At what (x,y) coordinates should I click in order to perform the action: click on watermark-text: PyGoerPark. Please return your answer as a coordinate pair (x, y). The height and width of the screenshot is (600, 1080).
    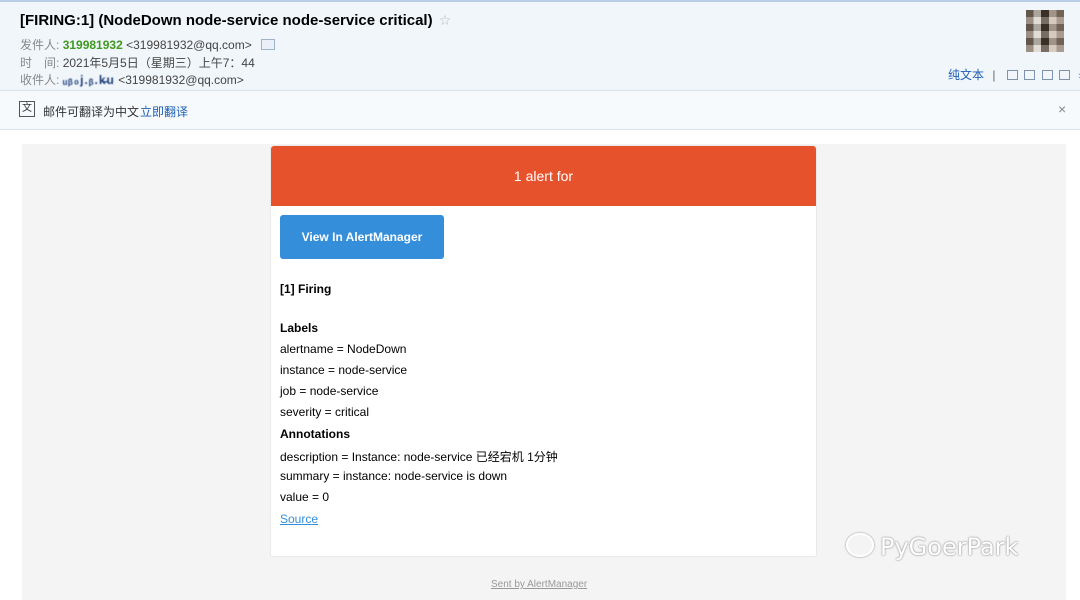
    Looking at the image, I should click on (949, 547).